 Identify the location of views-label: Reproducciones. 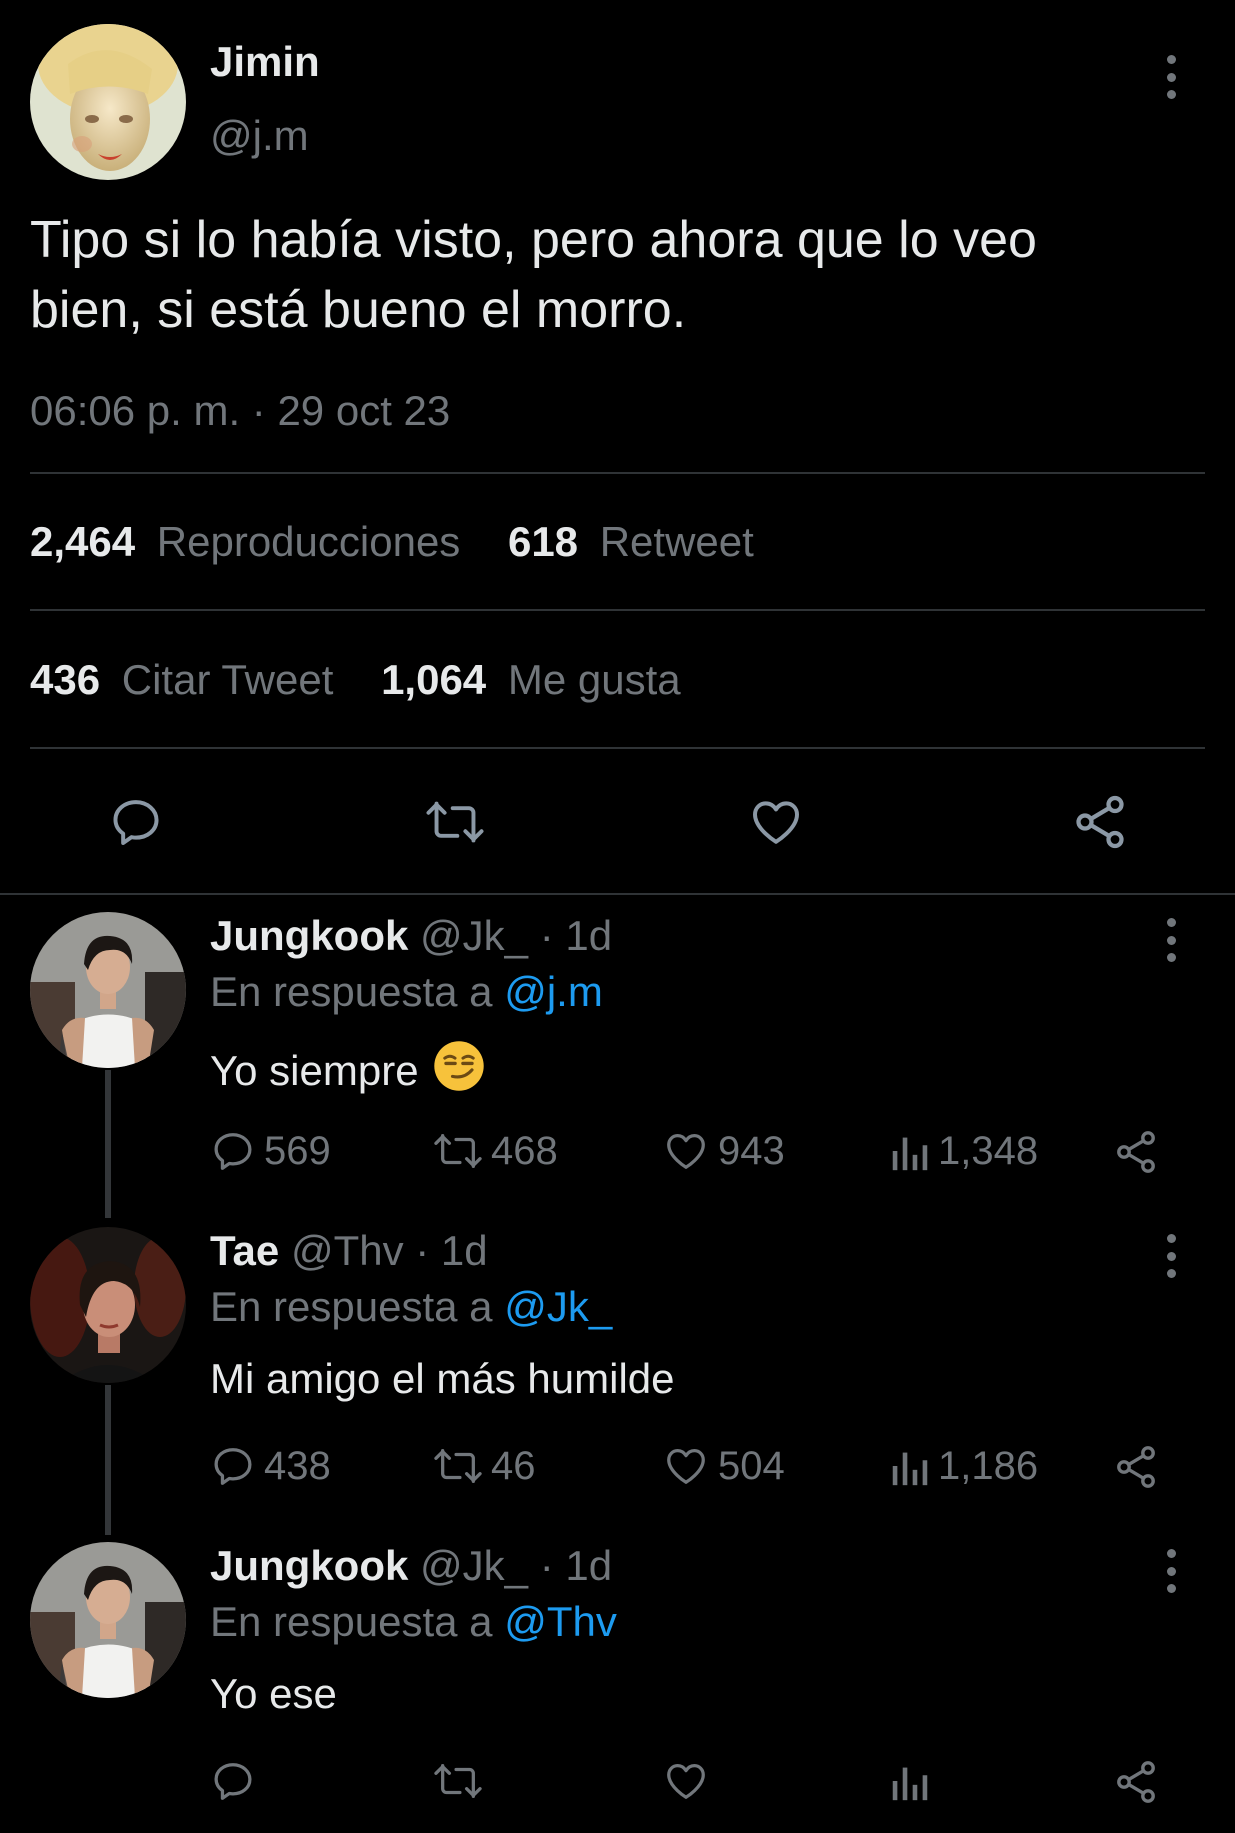
(309, 541).